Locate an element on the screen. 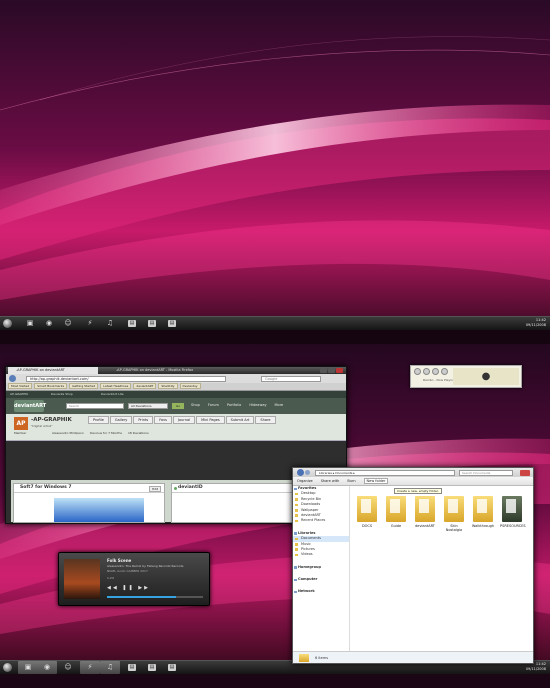  search-go-button: Go is located at coordinates (178, 406).